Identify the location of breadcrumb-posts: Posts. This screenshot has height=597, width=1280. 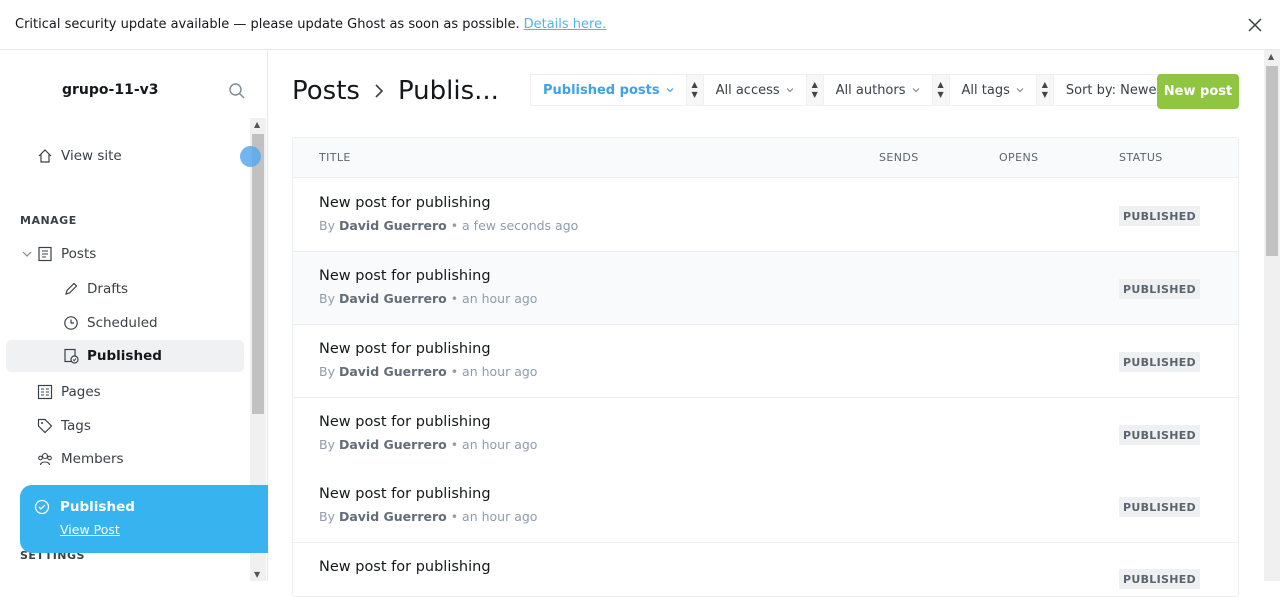
(326, 91).